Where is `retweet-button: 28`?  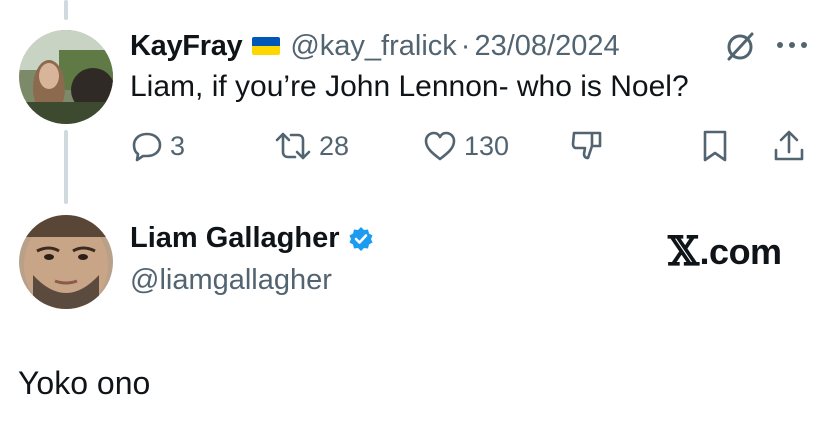
retweet-button: 28 is located at coordinates (311, 146).